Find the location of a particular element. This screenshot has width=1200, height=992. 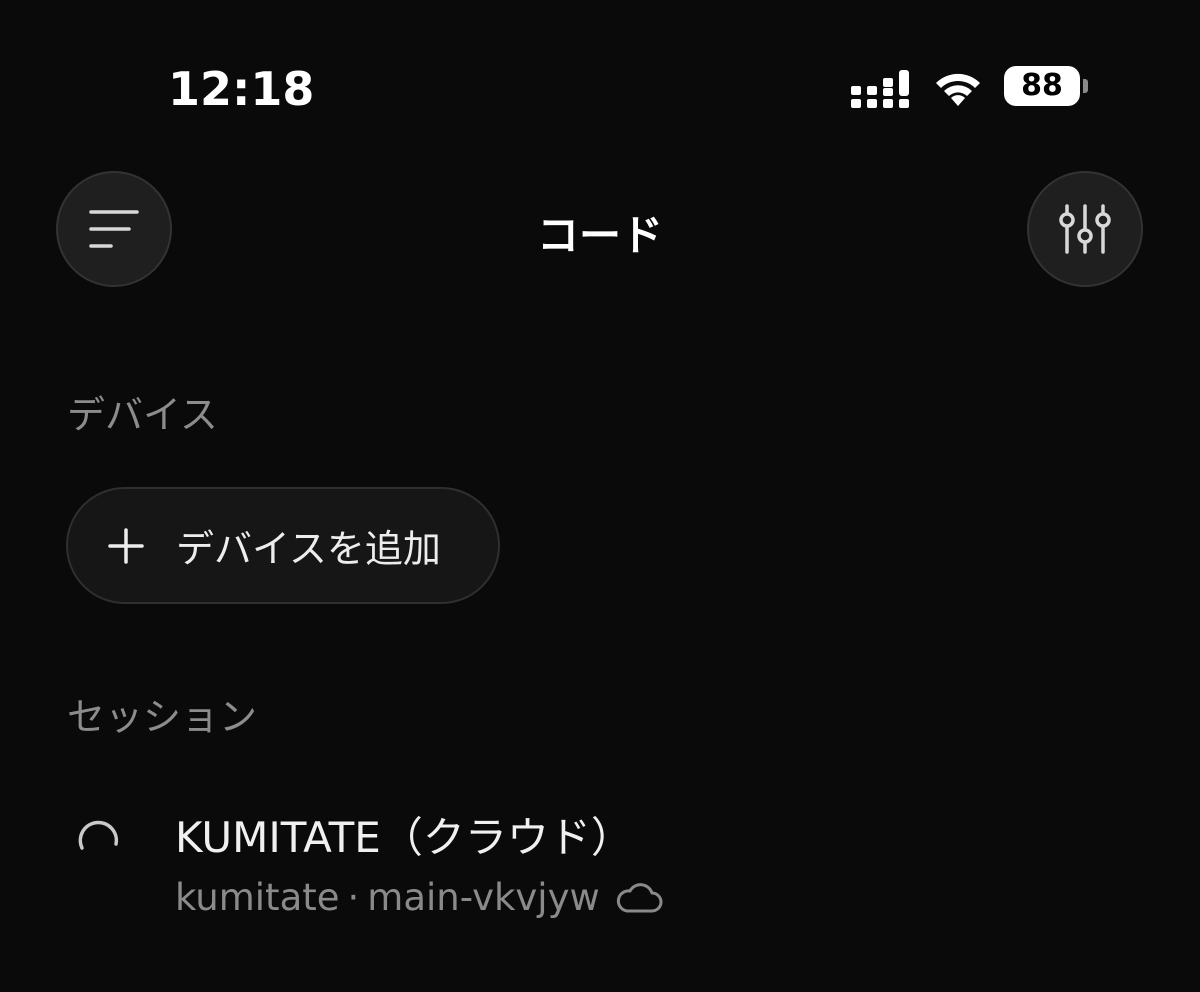

filter-button is located at coordinates (1085, 229).